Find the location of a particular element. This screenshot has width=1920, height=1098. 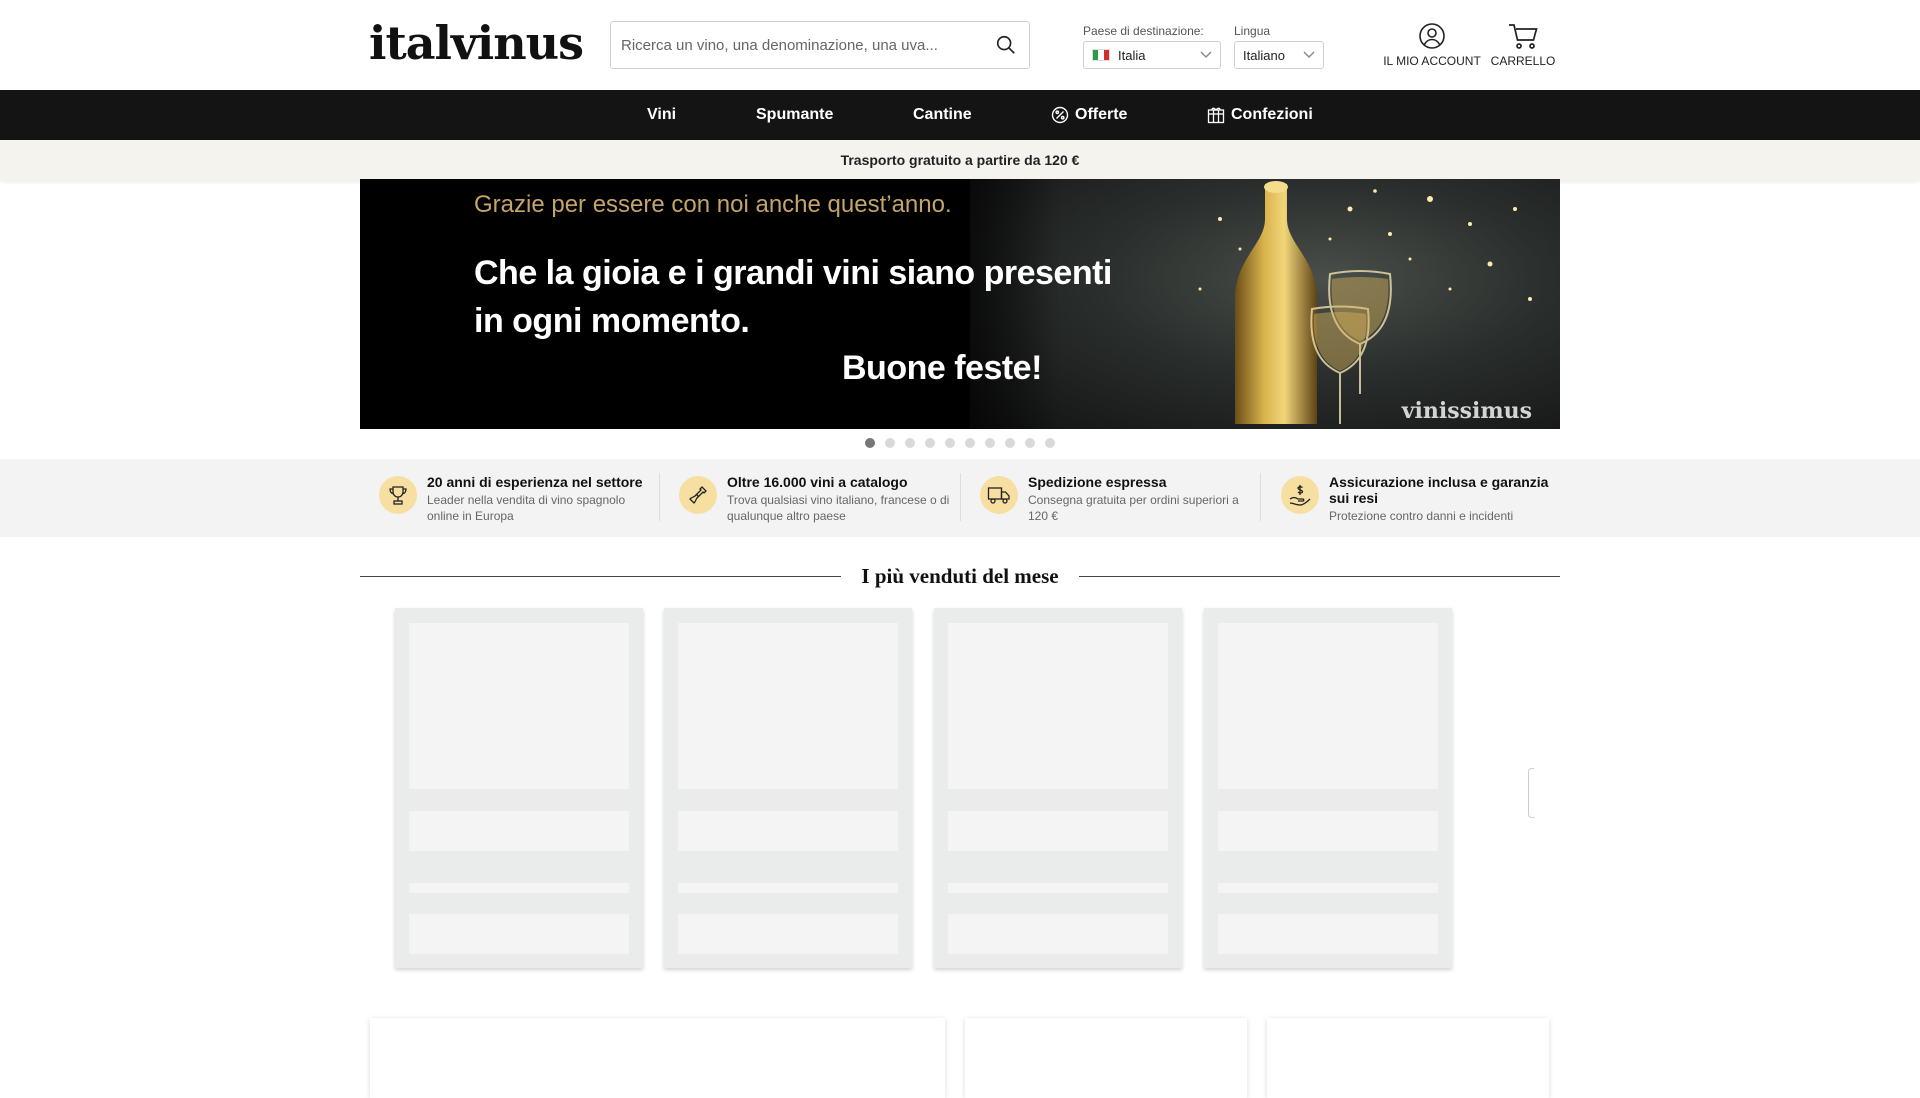

banner-brand: vinissimus is located at coordinates (1466, 411).